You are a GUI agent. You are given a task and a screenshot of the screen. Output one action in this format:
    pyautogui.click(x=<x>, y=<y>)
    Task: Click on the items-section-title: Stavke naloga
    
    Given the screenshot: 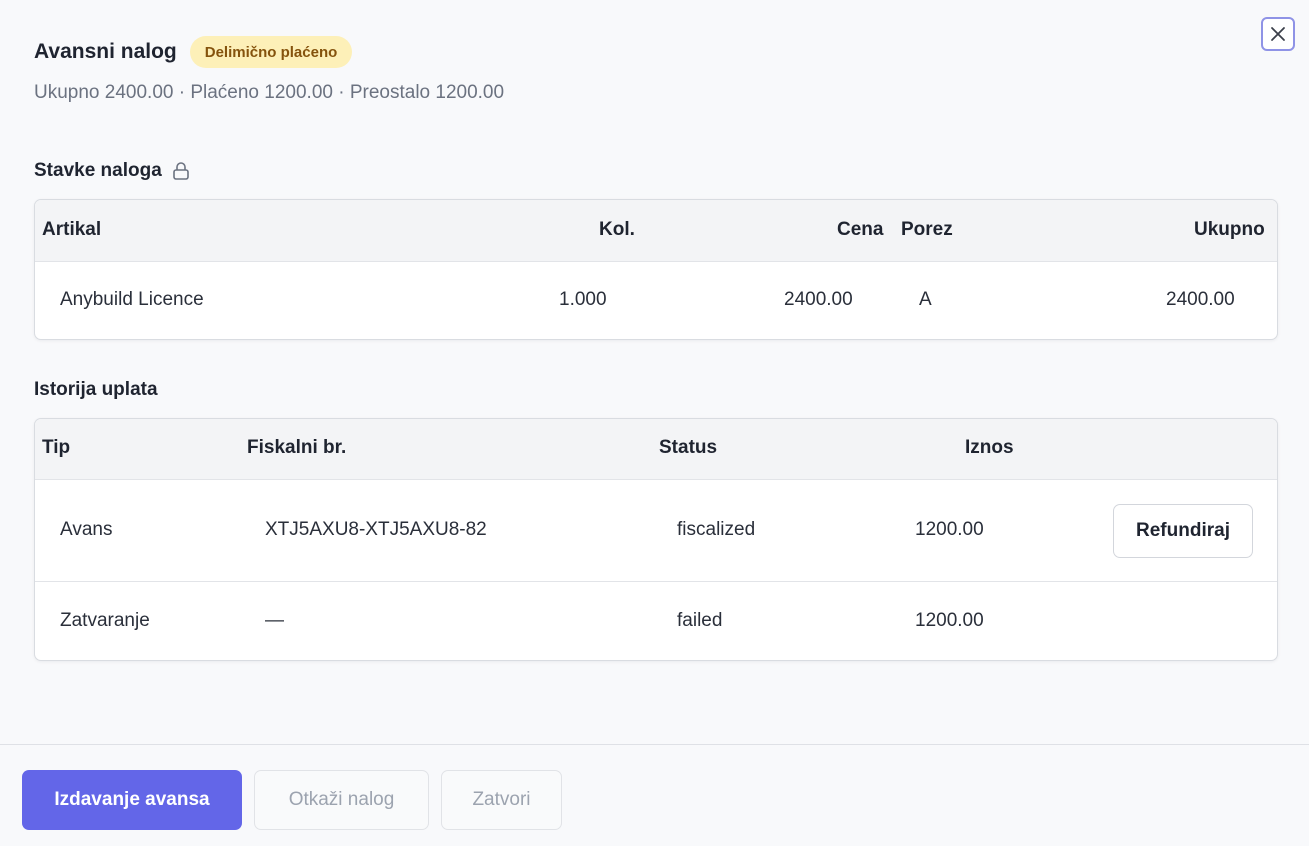 What is the action you would take?
    pyautogui.click(x=112, y=171)
    